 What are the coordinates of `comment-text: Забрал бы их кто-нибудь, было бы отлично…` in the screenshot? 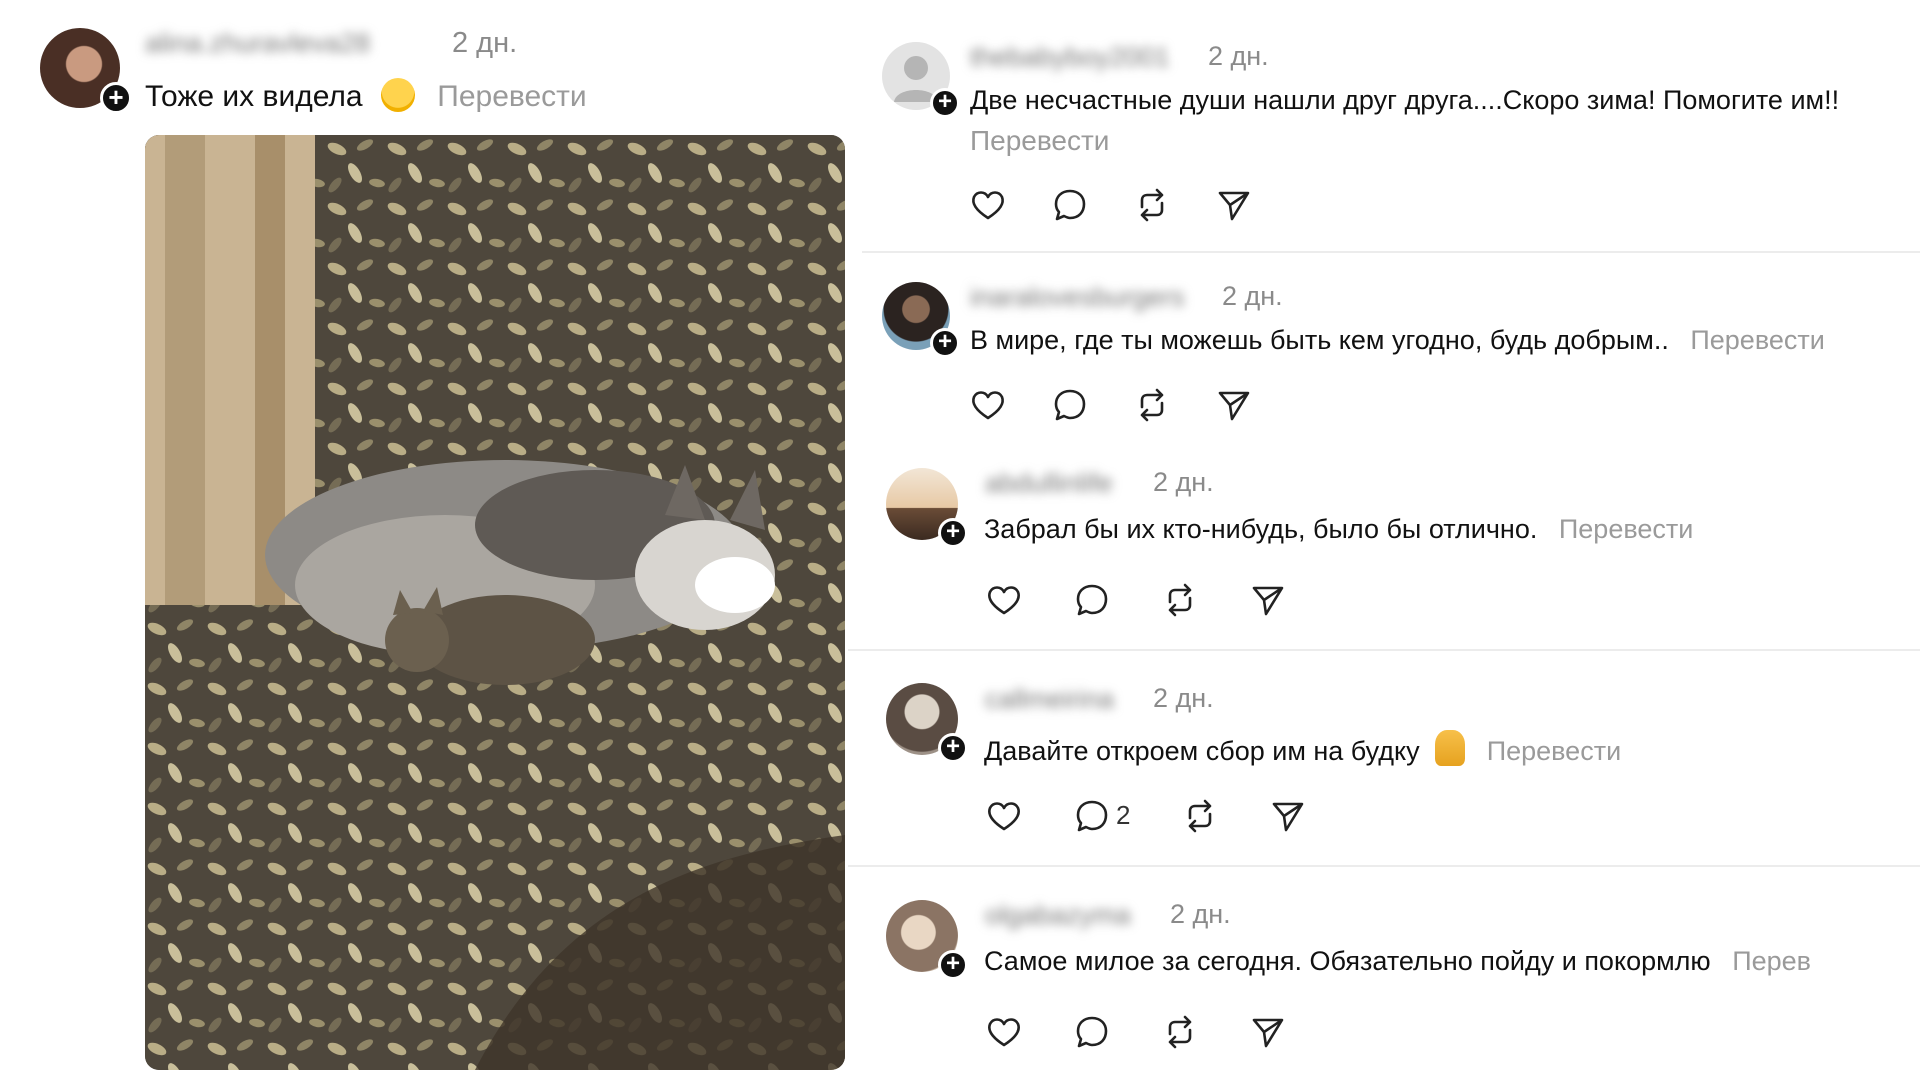 It's located at (1338, 529).